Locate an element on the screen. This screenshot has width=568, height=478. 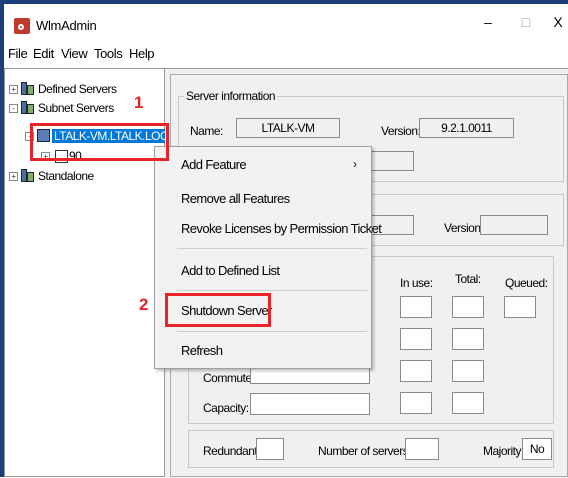
maximize-button: □ is located at coordinates (526, 24).